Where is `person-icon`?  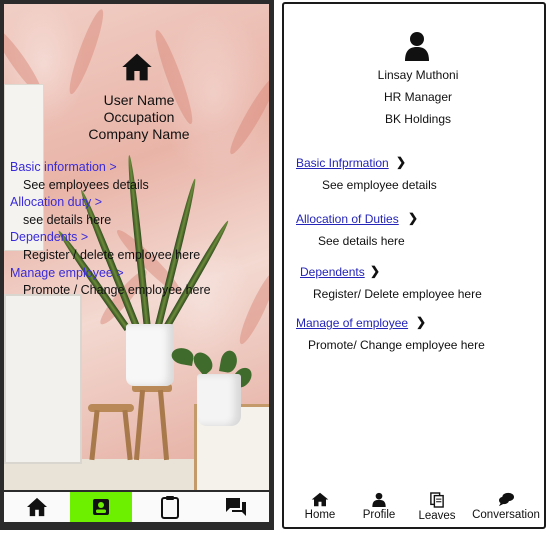
person-icon is located at coordinates (379, 499).